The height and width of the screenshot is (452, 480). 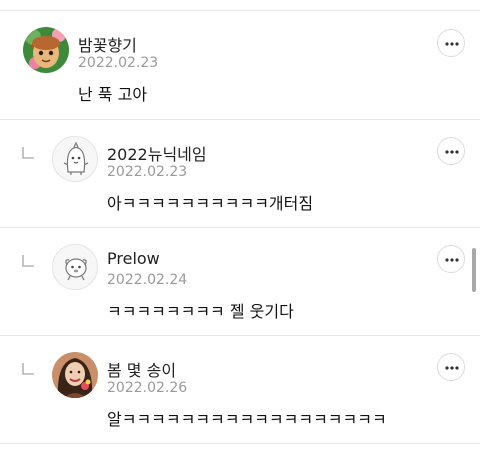 What do you see at coordinates (240, 443) in the screenshot?
I see `divider` at bounding box center [240, 443].